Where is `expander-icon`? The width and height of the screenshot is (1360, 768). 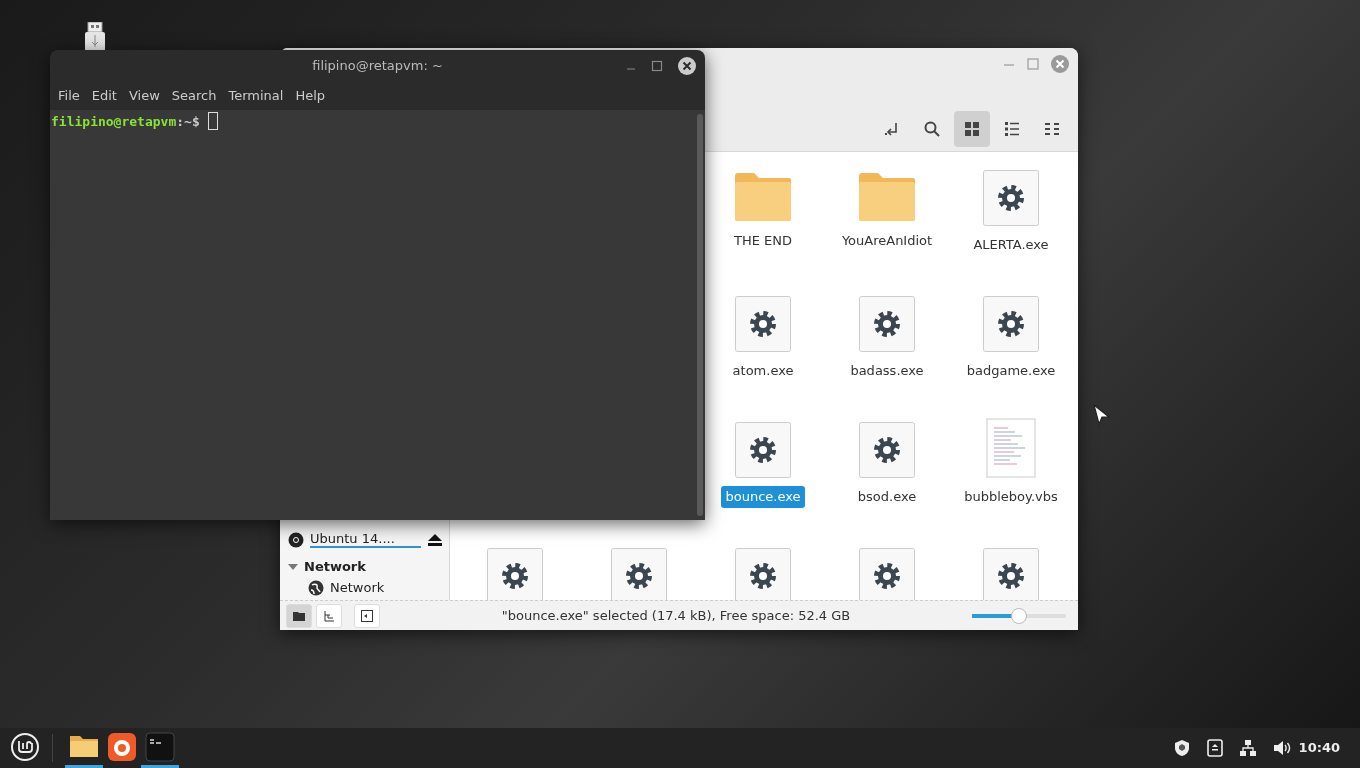
expander-icon is located at coordinates (293, 566).